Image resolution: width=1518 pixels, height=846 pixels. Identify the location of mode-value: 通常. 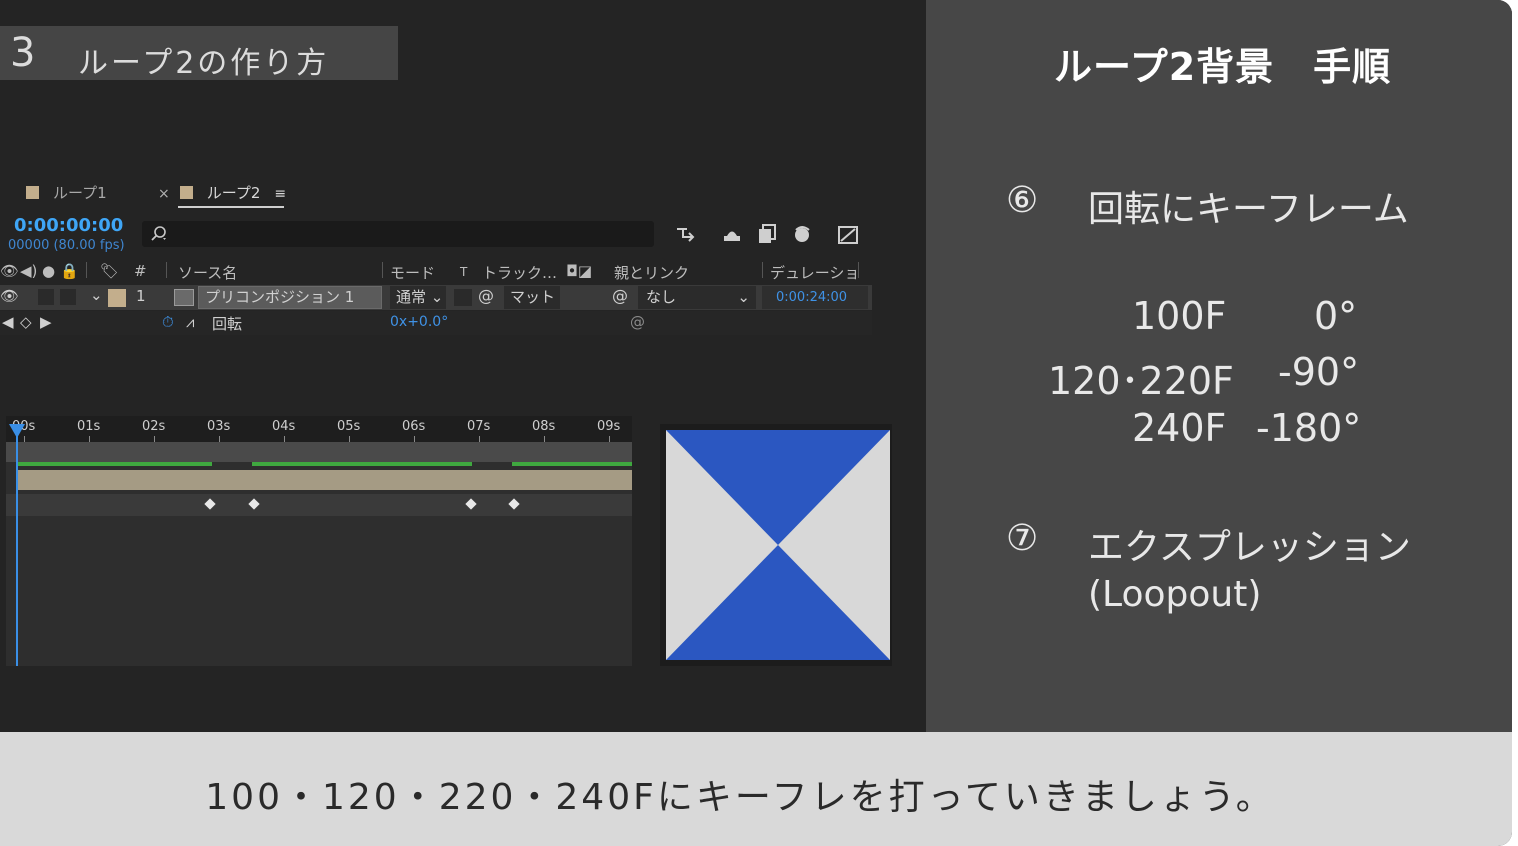
(411, 297).